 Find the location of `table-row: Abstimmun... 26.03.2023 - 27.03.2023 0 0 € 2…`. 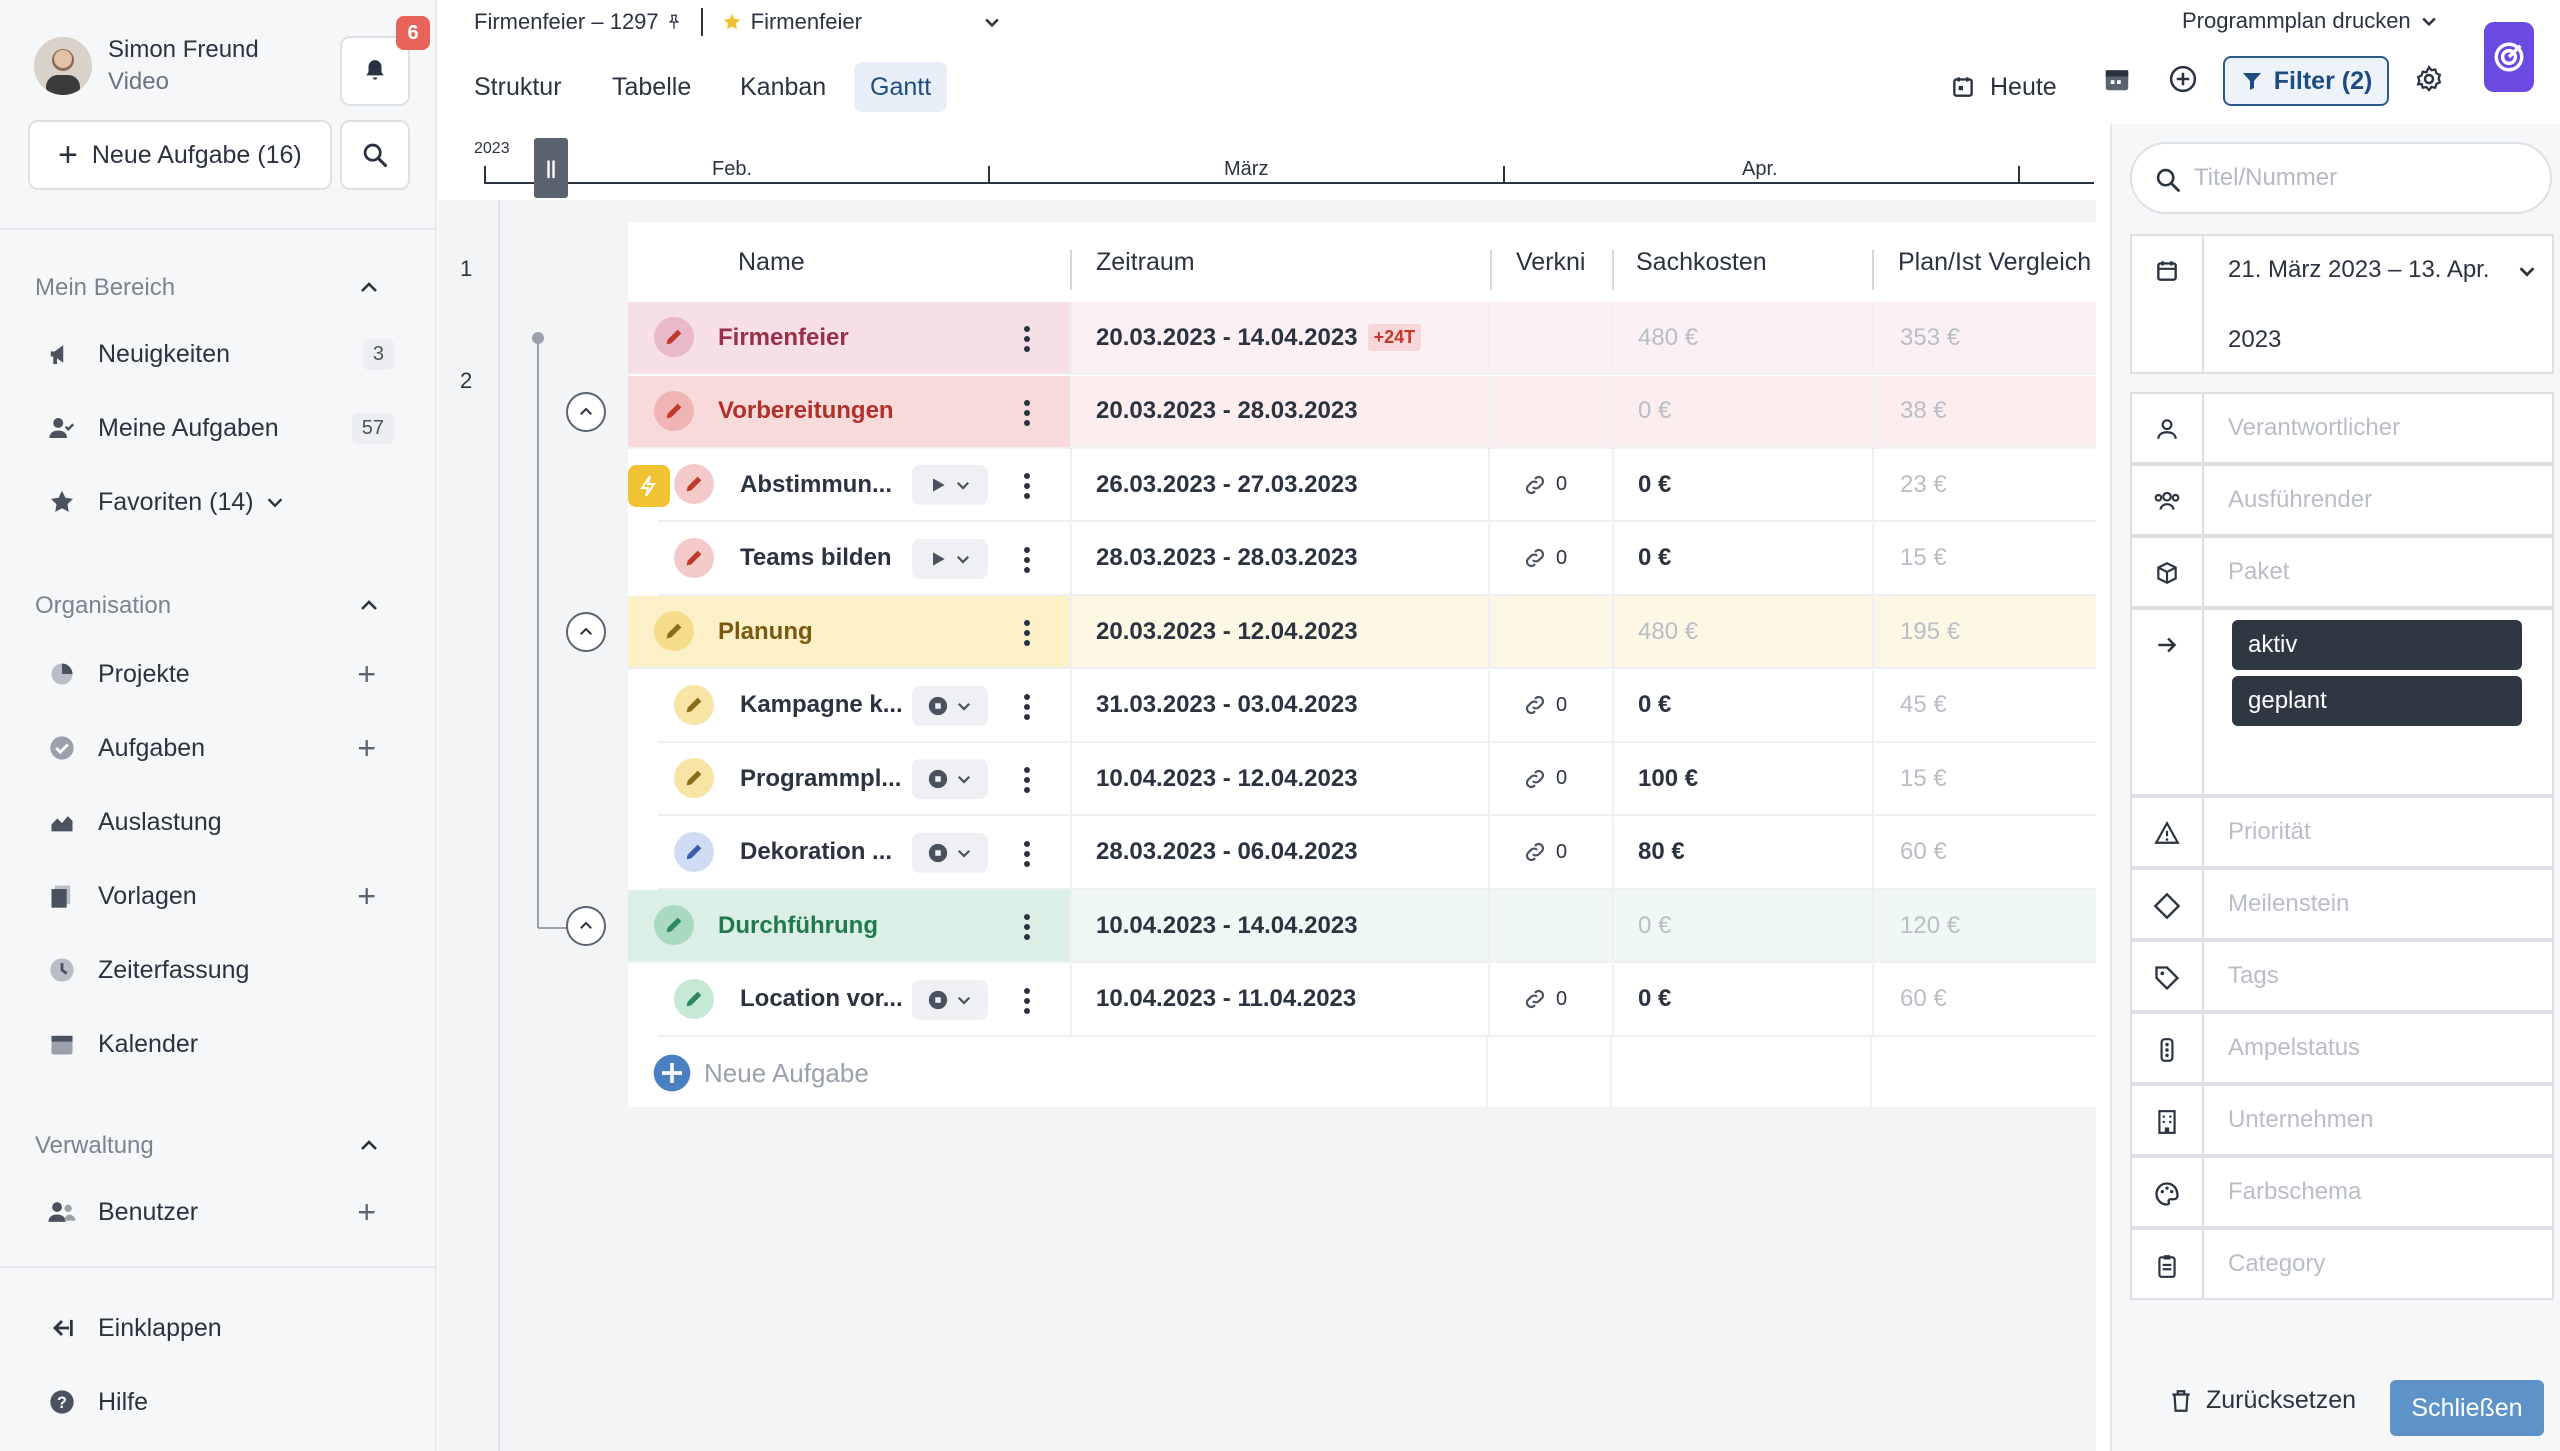

table-row: Abstimmun... 26.03.2023 - 27.03.2023 0 0 € 2… is located at coordinates (1377, 485).